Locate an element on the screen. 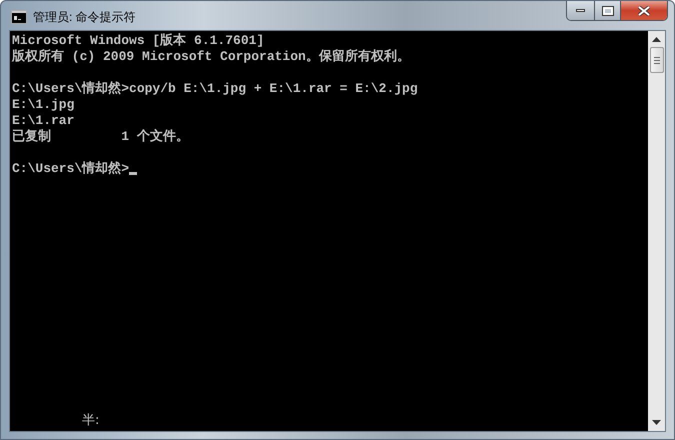 The width and height of the screenshot is (675, 440). console-line: Microsoft Windows [版本 6.1.7601] is located at coordinates (138, 41).